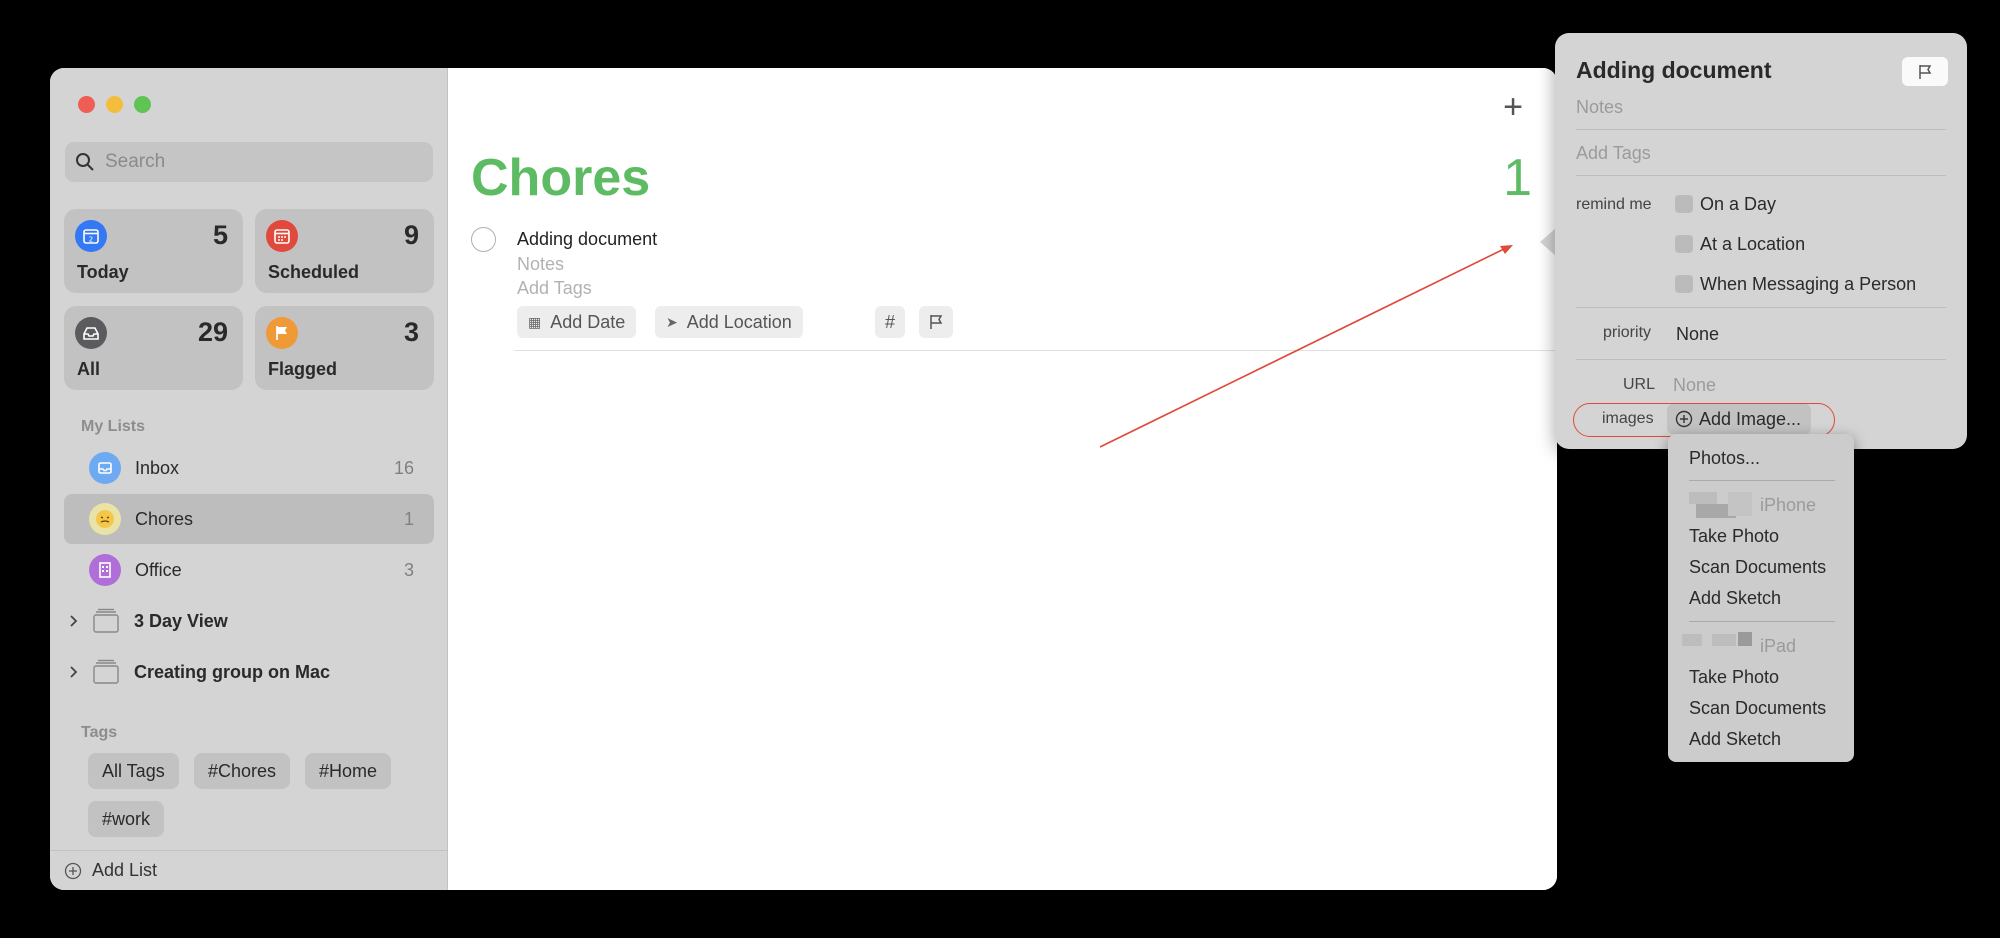  Describe the element at coordinates (1753, 244) in the screenshot. I see `at-a-location-label: At a Location` at that location.